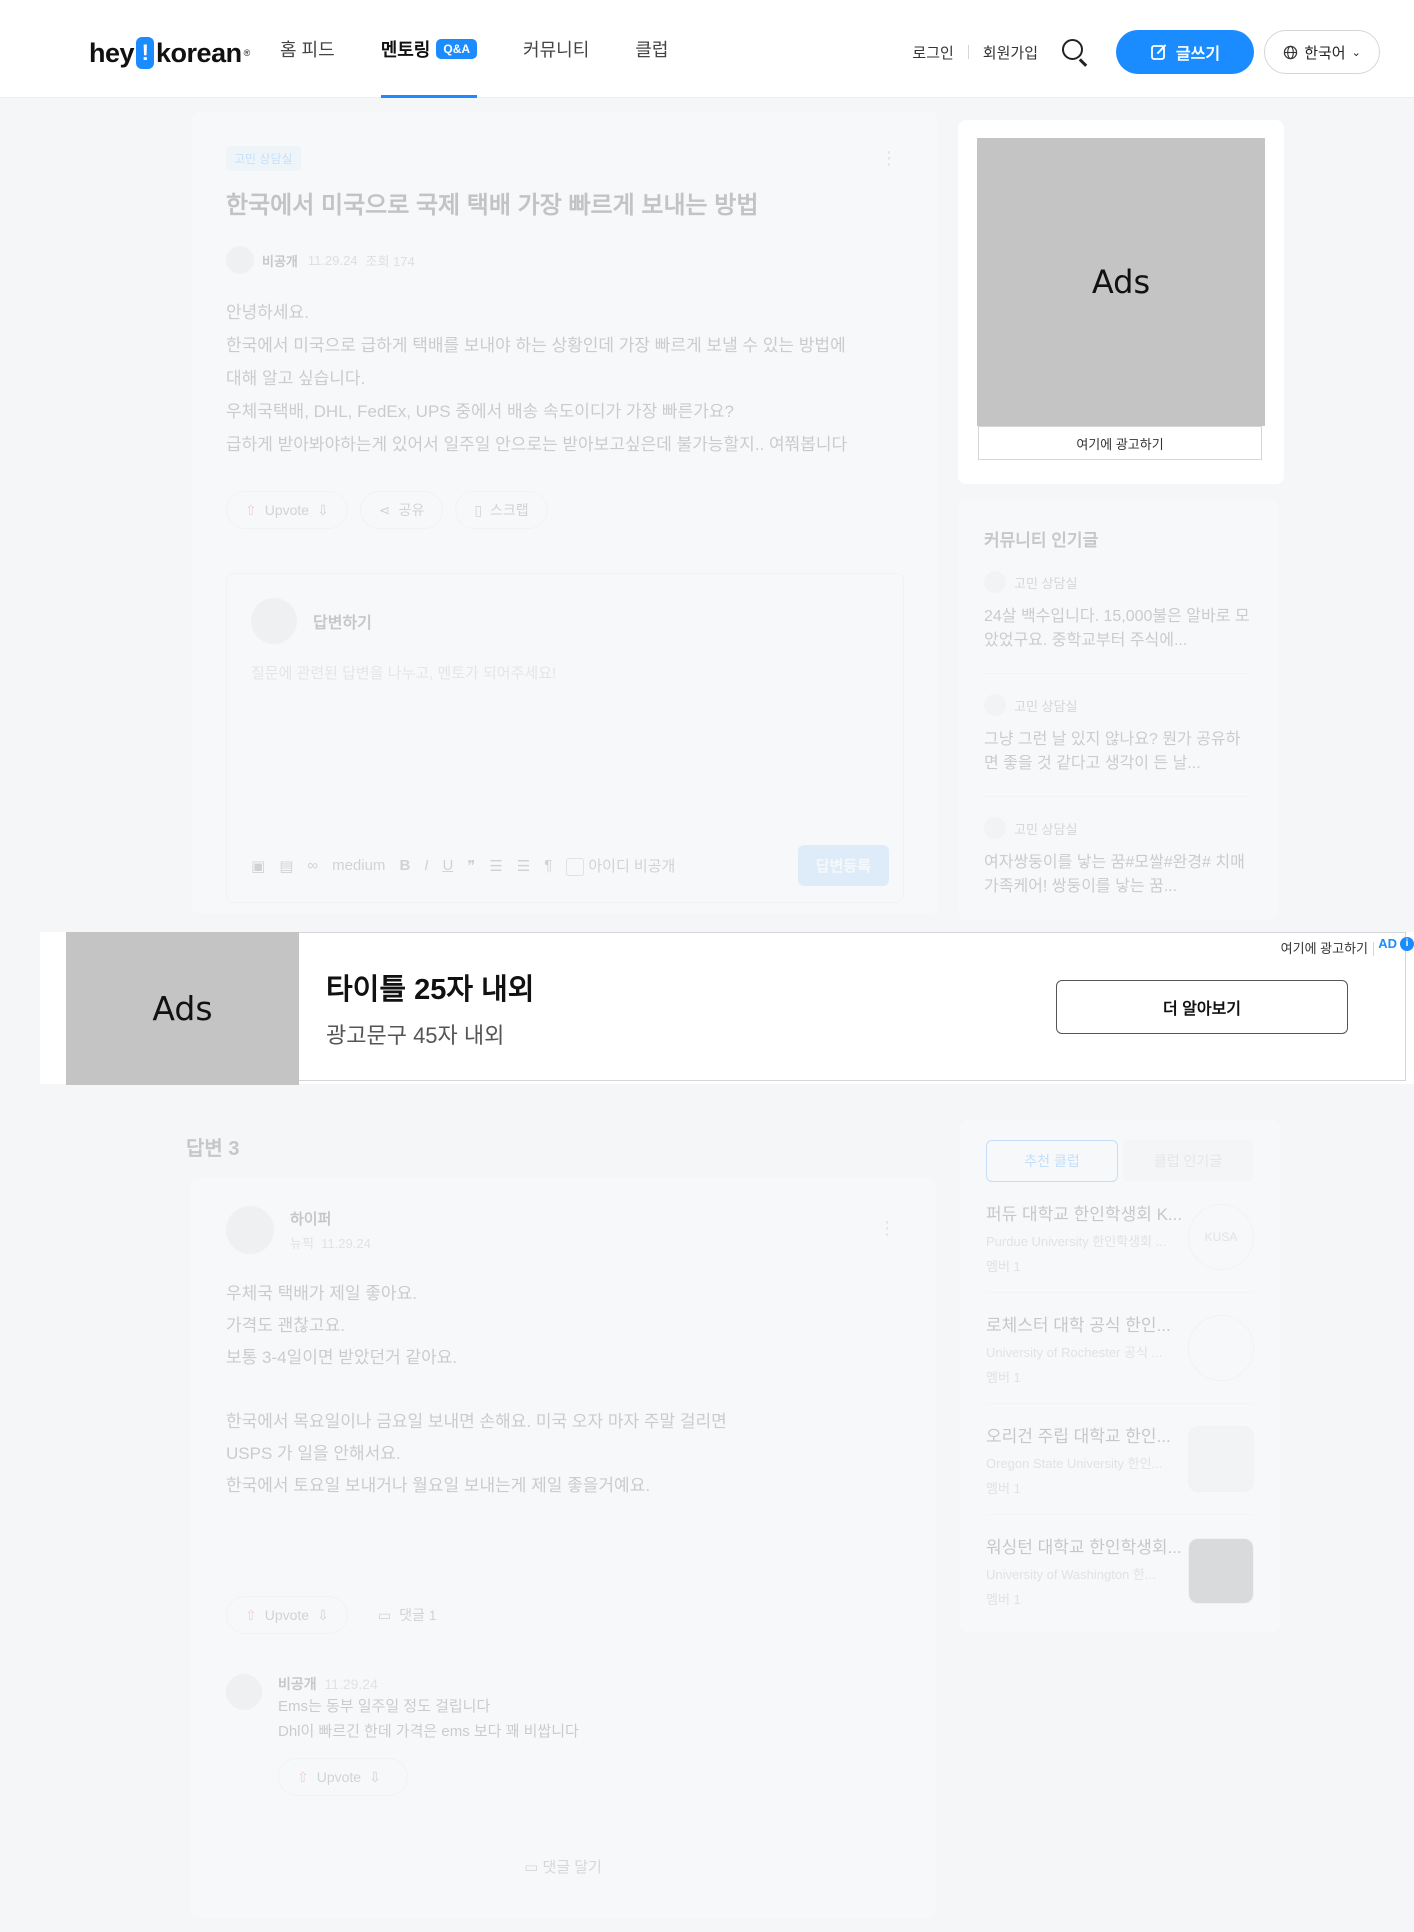  Describe the element at coordinates (1120, 1161) in the screenshot. I see `club-tabs: 추천 클럽 클럽 인기글` at that location.